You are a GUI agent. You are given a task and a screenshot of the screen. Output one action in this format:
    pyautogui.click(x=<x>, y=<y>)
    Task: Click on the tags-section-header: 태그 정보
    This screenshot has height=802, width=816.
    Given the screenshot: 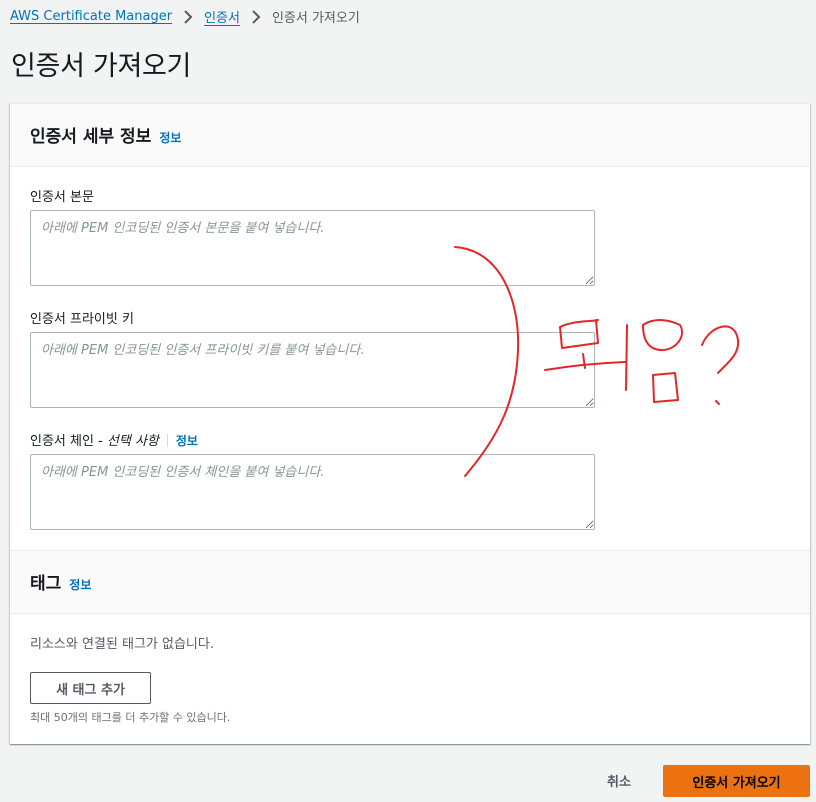 What is the action you would take?
    pyautogui.click(x=410, y=582)
    